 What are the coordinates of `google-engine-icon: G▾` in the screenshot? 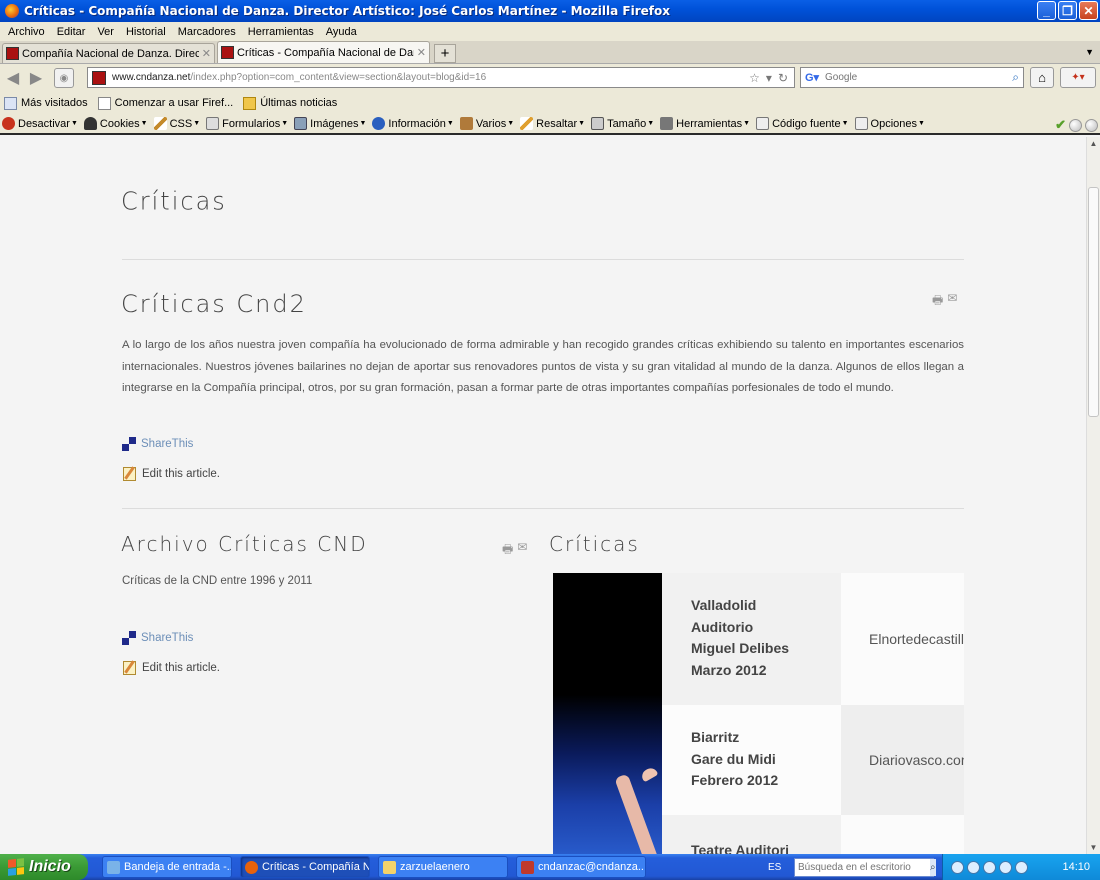 It's located at (813, 78).